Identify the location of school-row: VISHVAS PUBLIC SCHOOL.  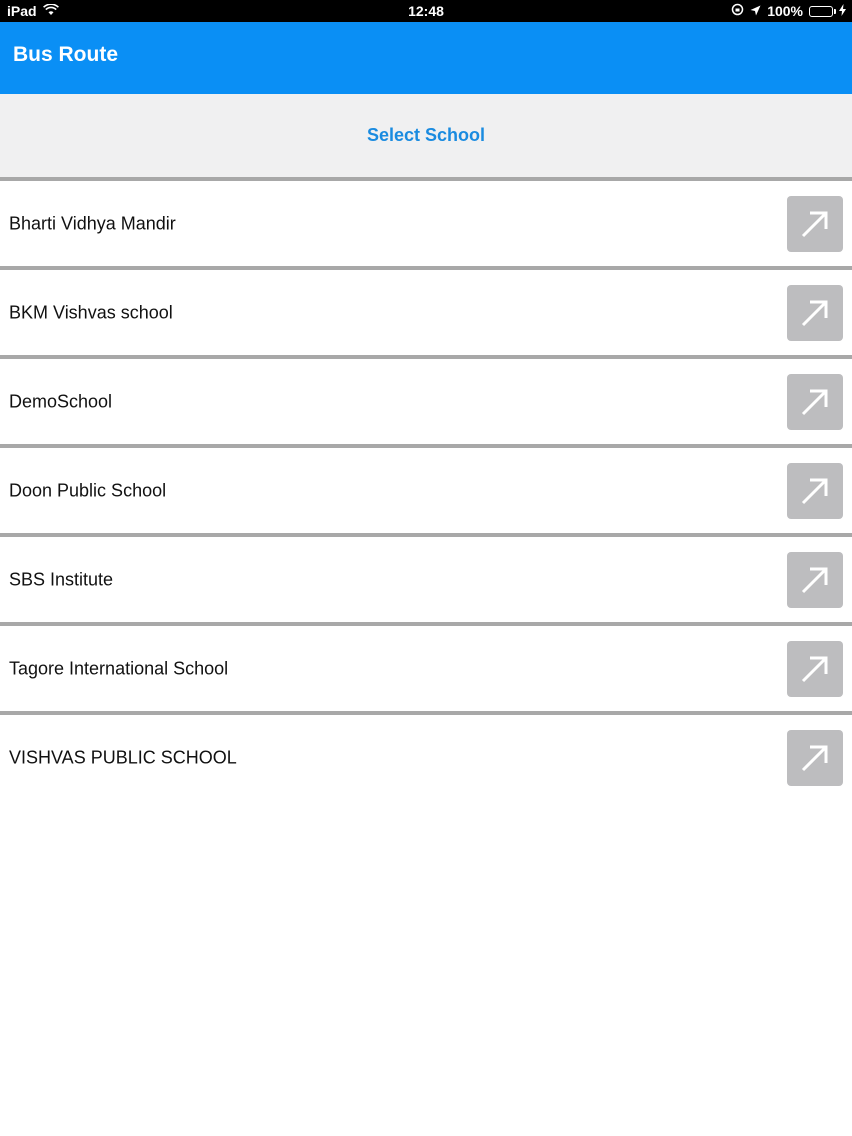
(426, 755).